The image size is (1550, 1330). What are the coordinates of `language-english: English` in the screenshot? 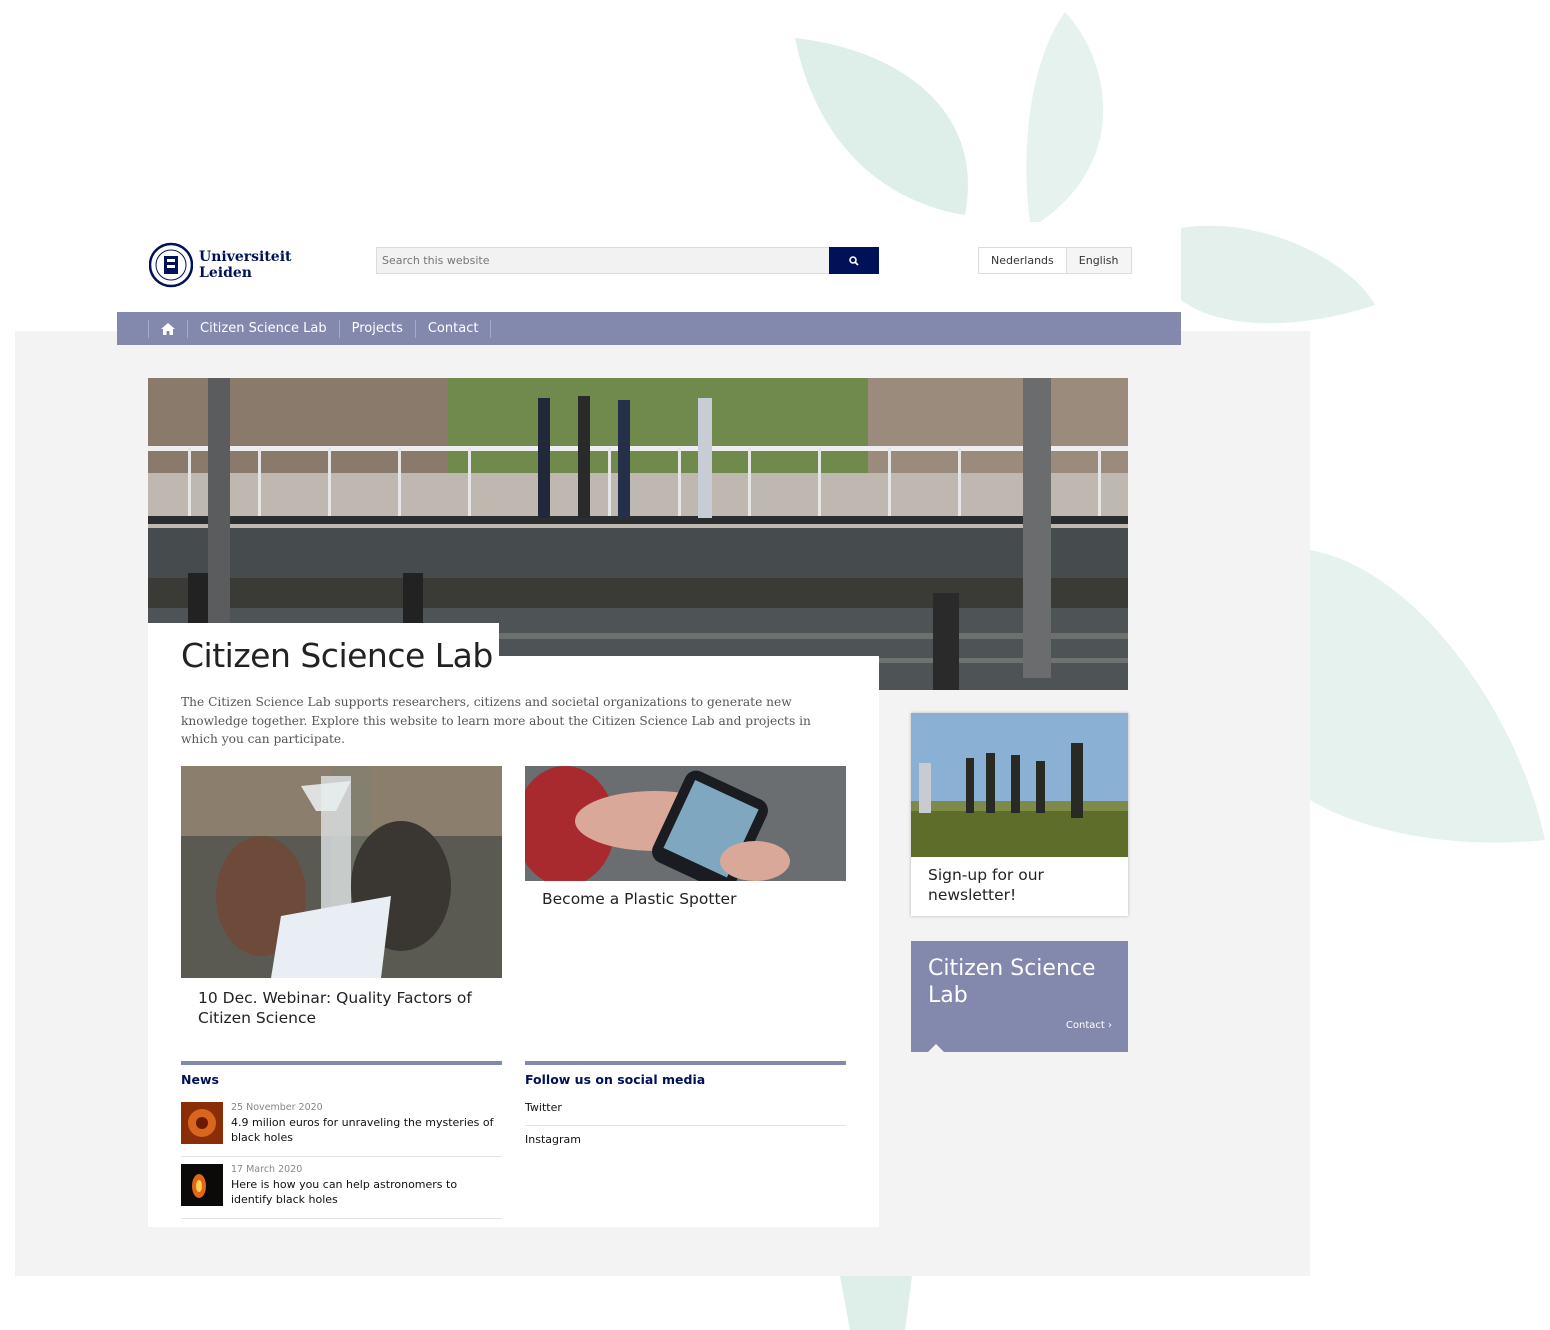 It's located at (1098, 260).